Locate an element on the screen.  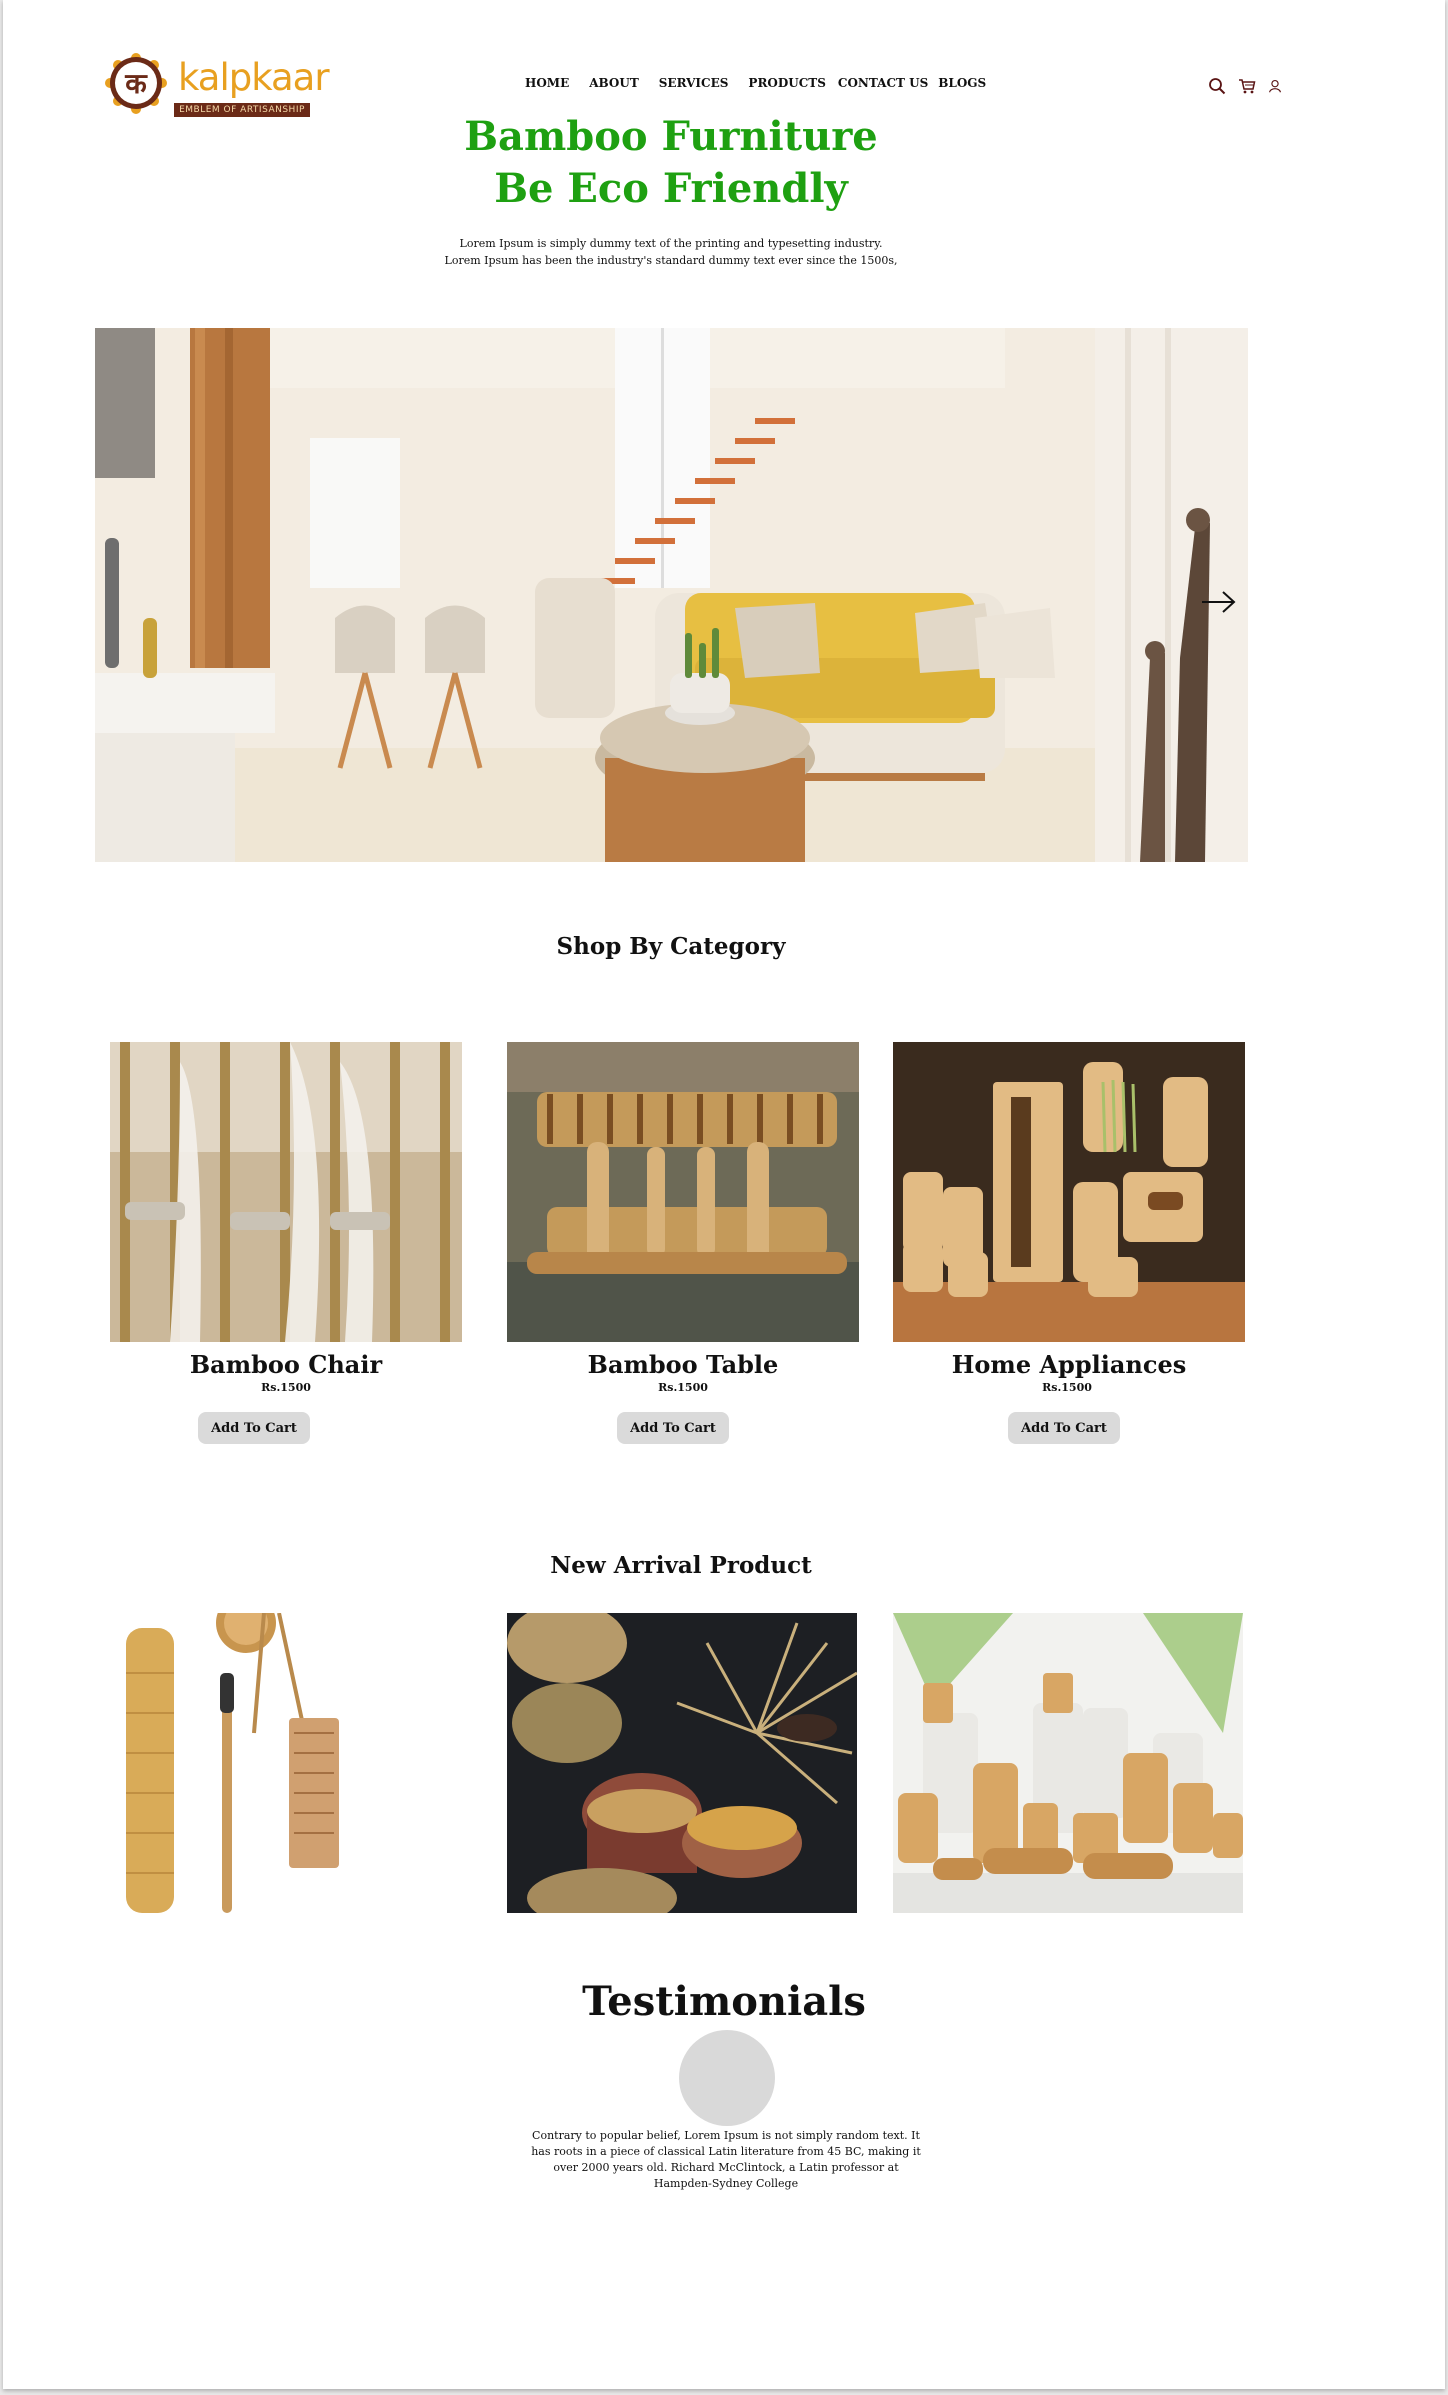
add-to-cart-button-bamboo-table: Add To Cart is located at coordinates (673, 1428).